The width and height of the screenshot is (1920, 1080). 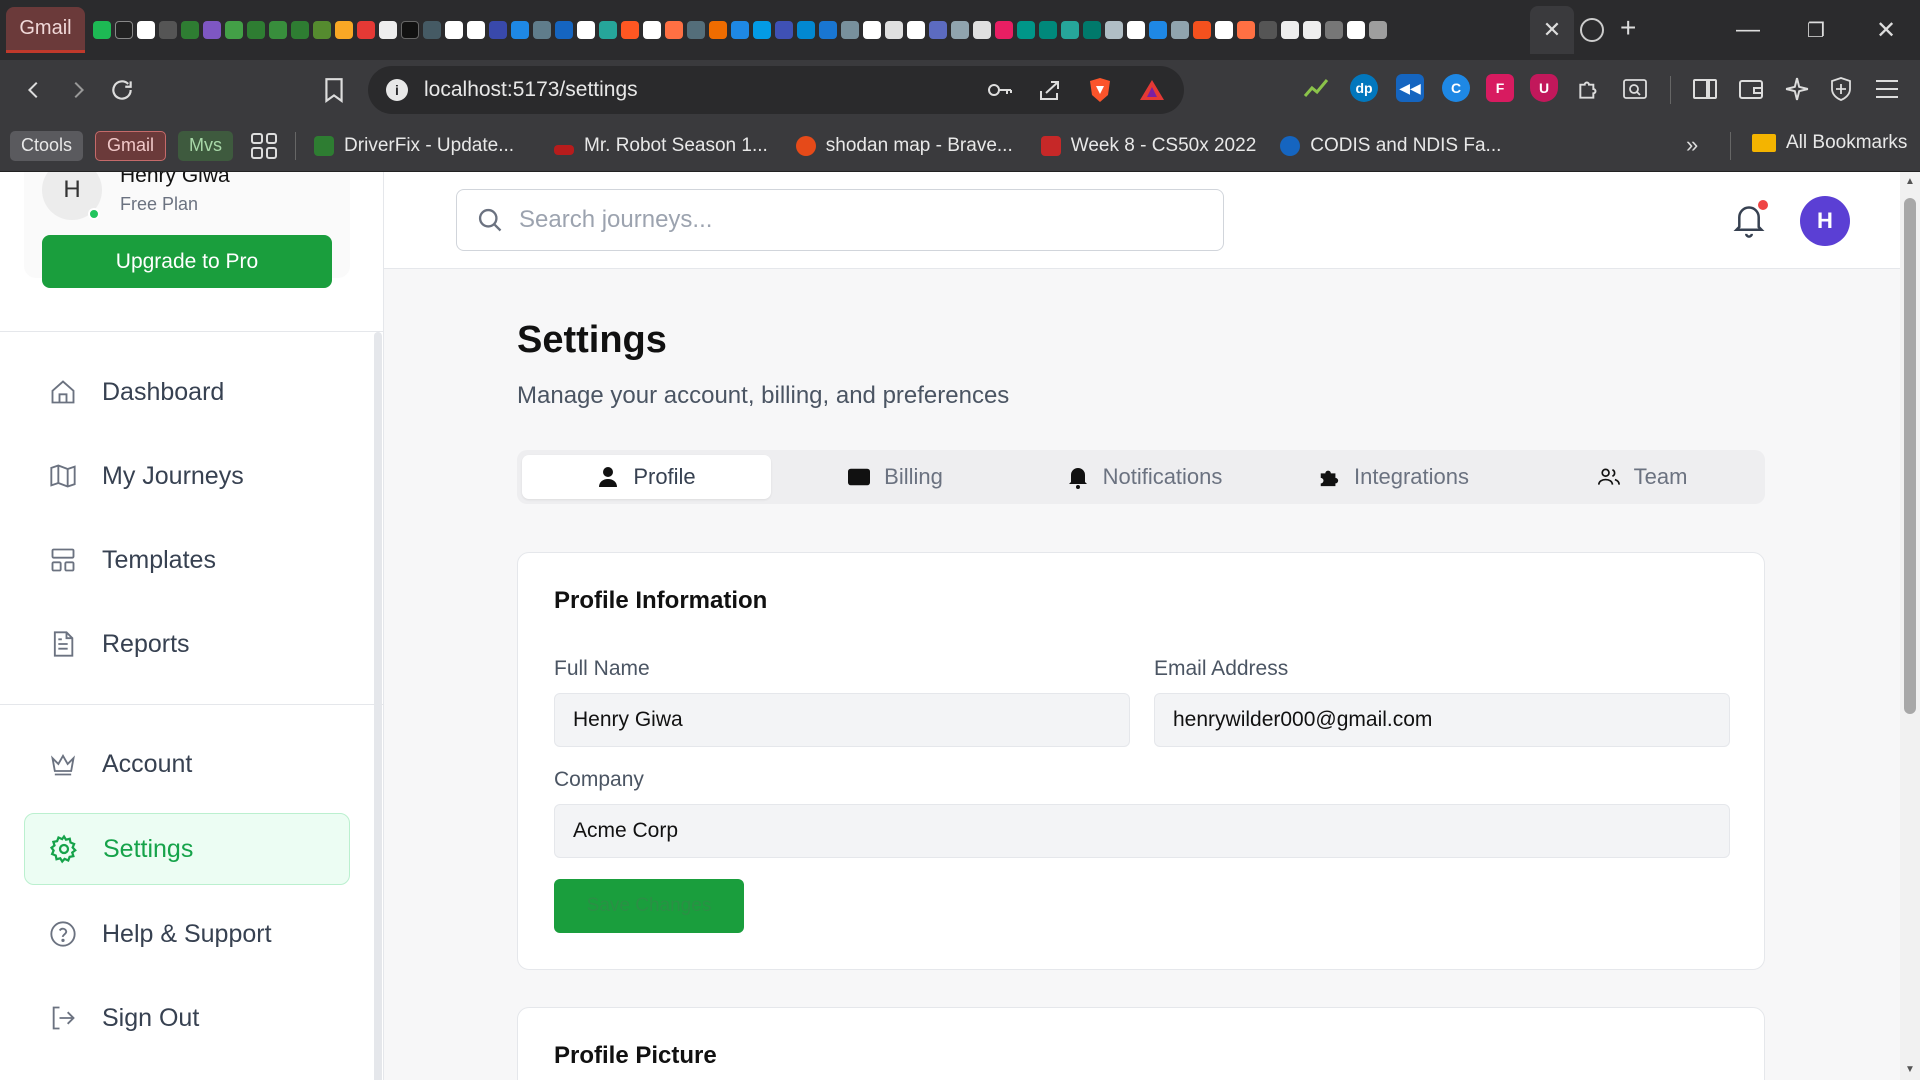 What do you see at coordinates (1910, 182) in the screenshot?
I see `scroll-up-icon: ▲` at bounding box center [1910, 182].